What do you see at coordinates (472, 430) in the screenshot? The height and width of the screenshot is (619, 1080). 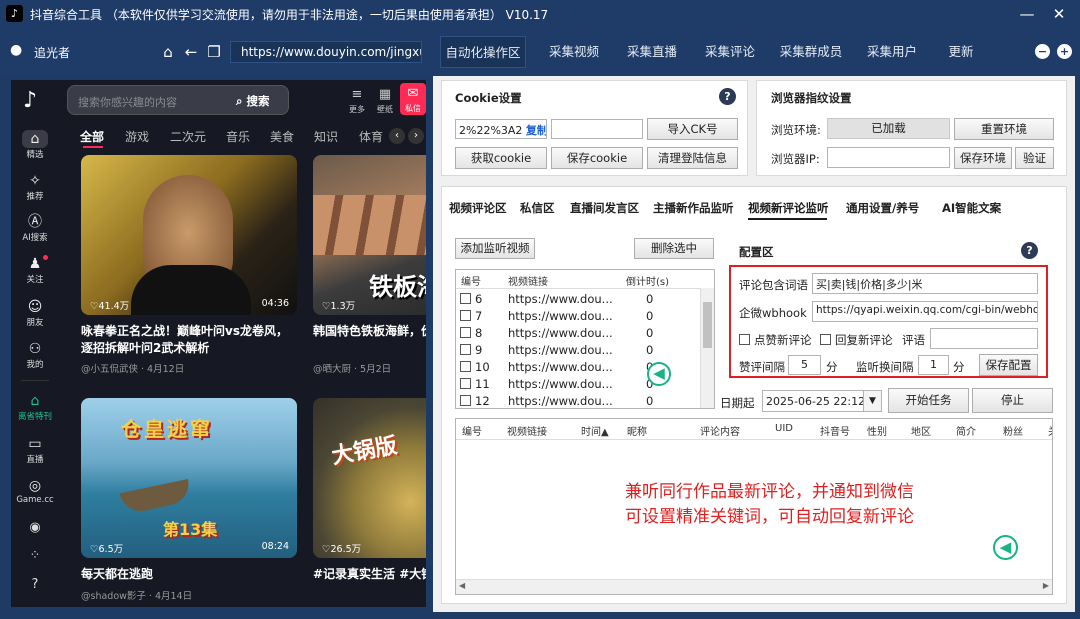 I see `column-header: 编号` at bounding box center [472, 430].